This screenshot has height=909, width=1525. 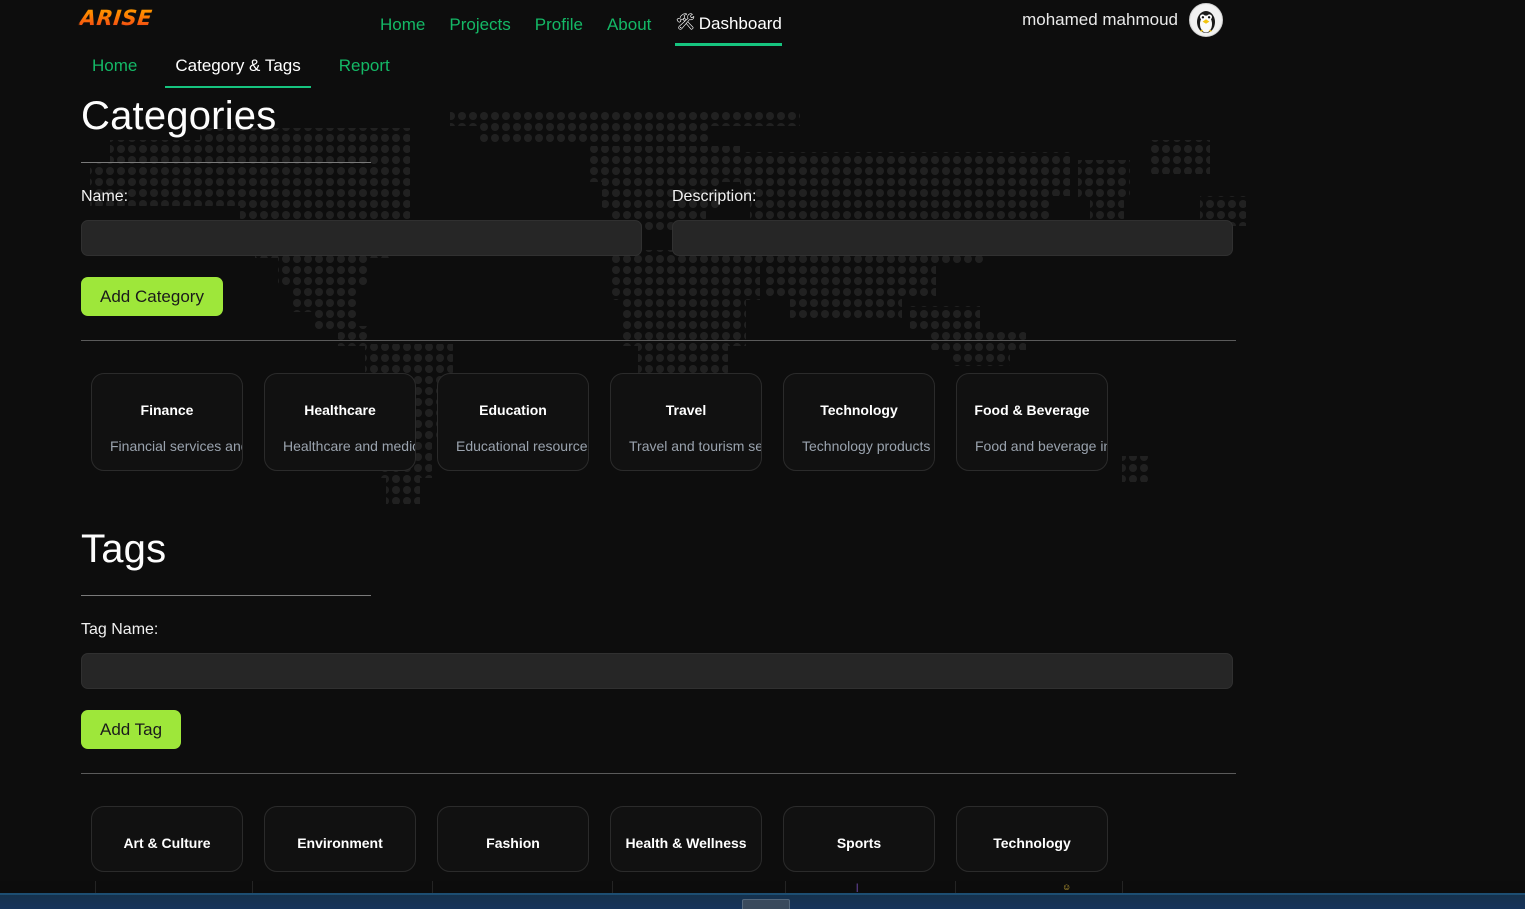 What do you see at coordinates (513, 843) in the screenshot?
I see `tag-card-title: Fashion` at bounding box center [513, 843].